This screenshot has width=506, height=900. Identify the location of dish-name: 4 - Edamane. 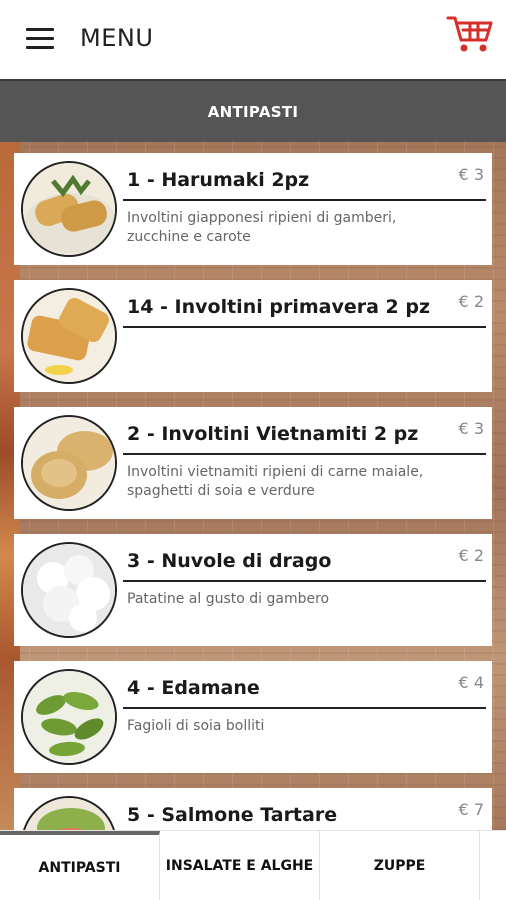
(193, 688).